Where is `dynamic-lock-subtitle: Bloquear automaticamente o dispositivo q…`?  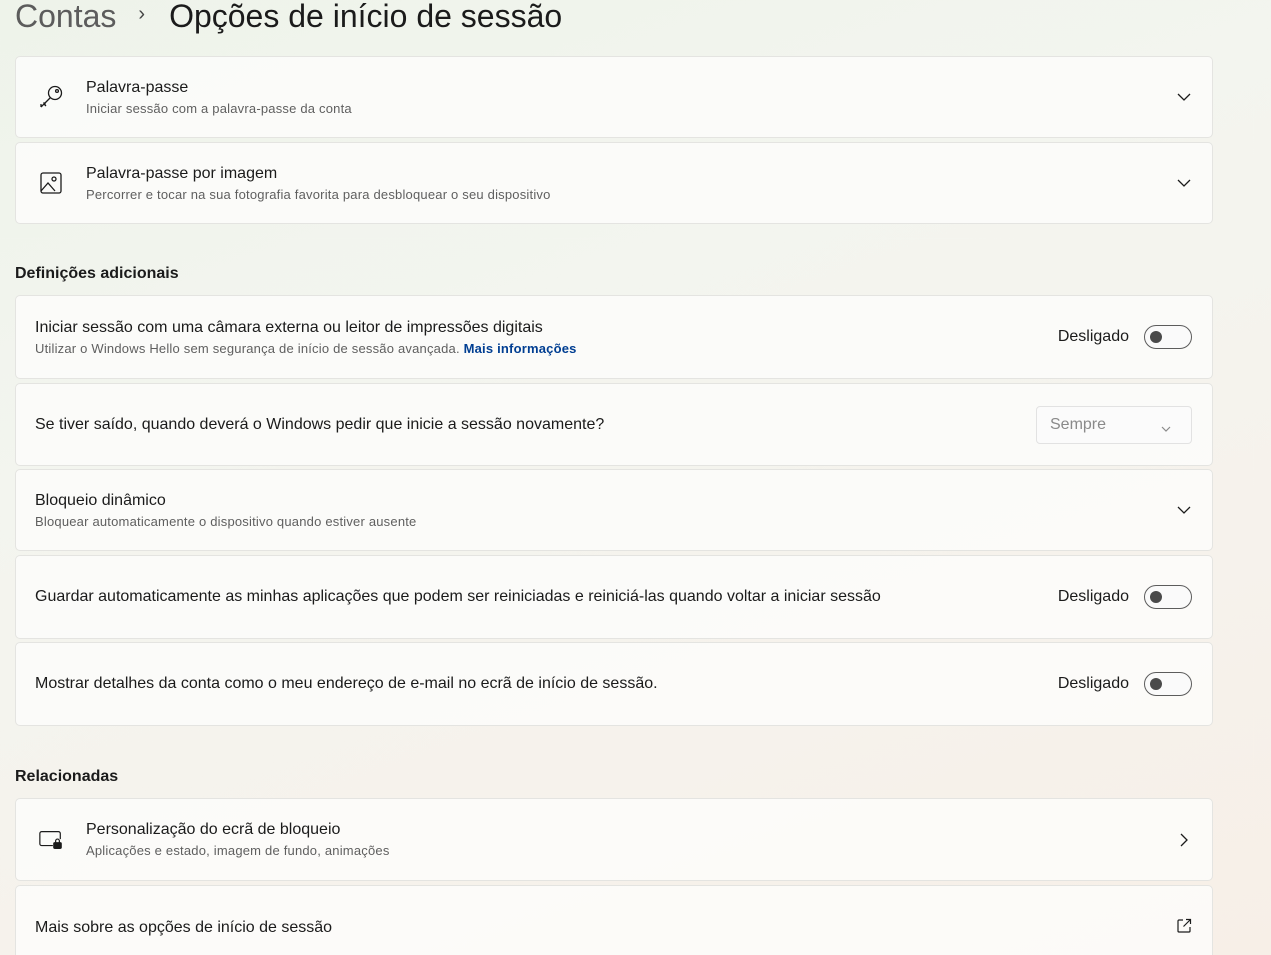
dynamic-lock-subtitle: Bloquear automaticamente o dispositivo q… is located at coordinates (226, 521).